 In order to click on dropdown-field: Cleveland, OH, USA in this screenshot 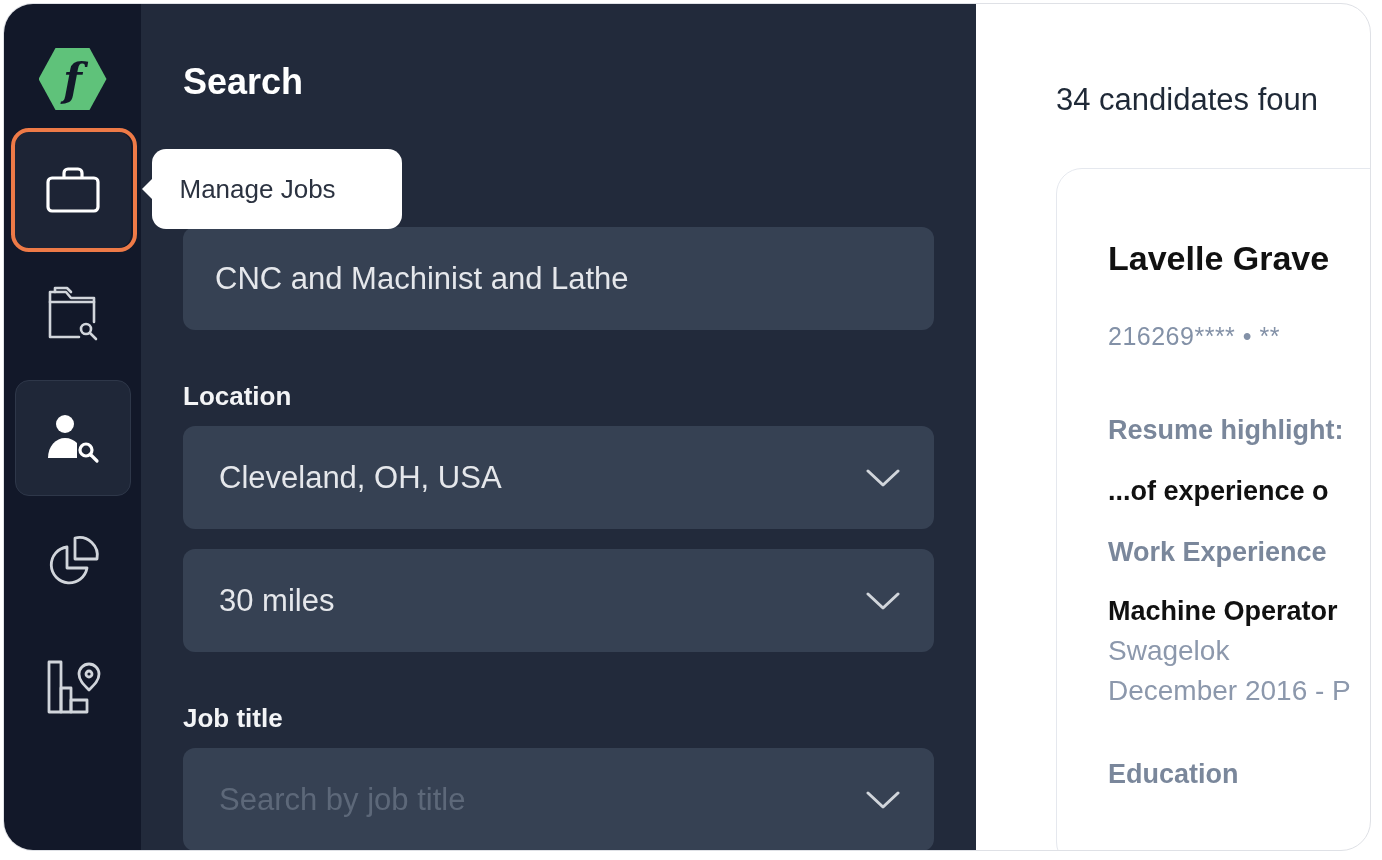, I will do `click(558, 477)`.